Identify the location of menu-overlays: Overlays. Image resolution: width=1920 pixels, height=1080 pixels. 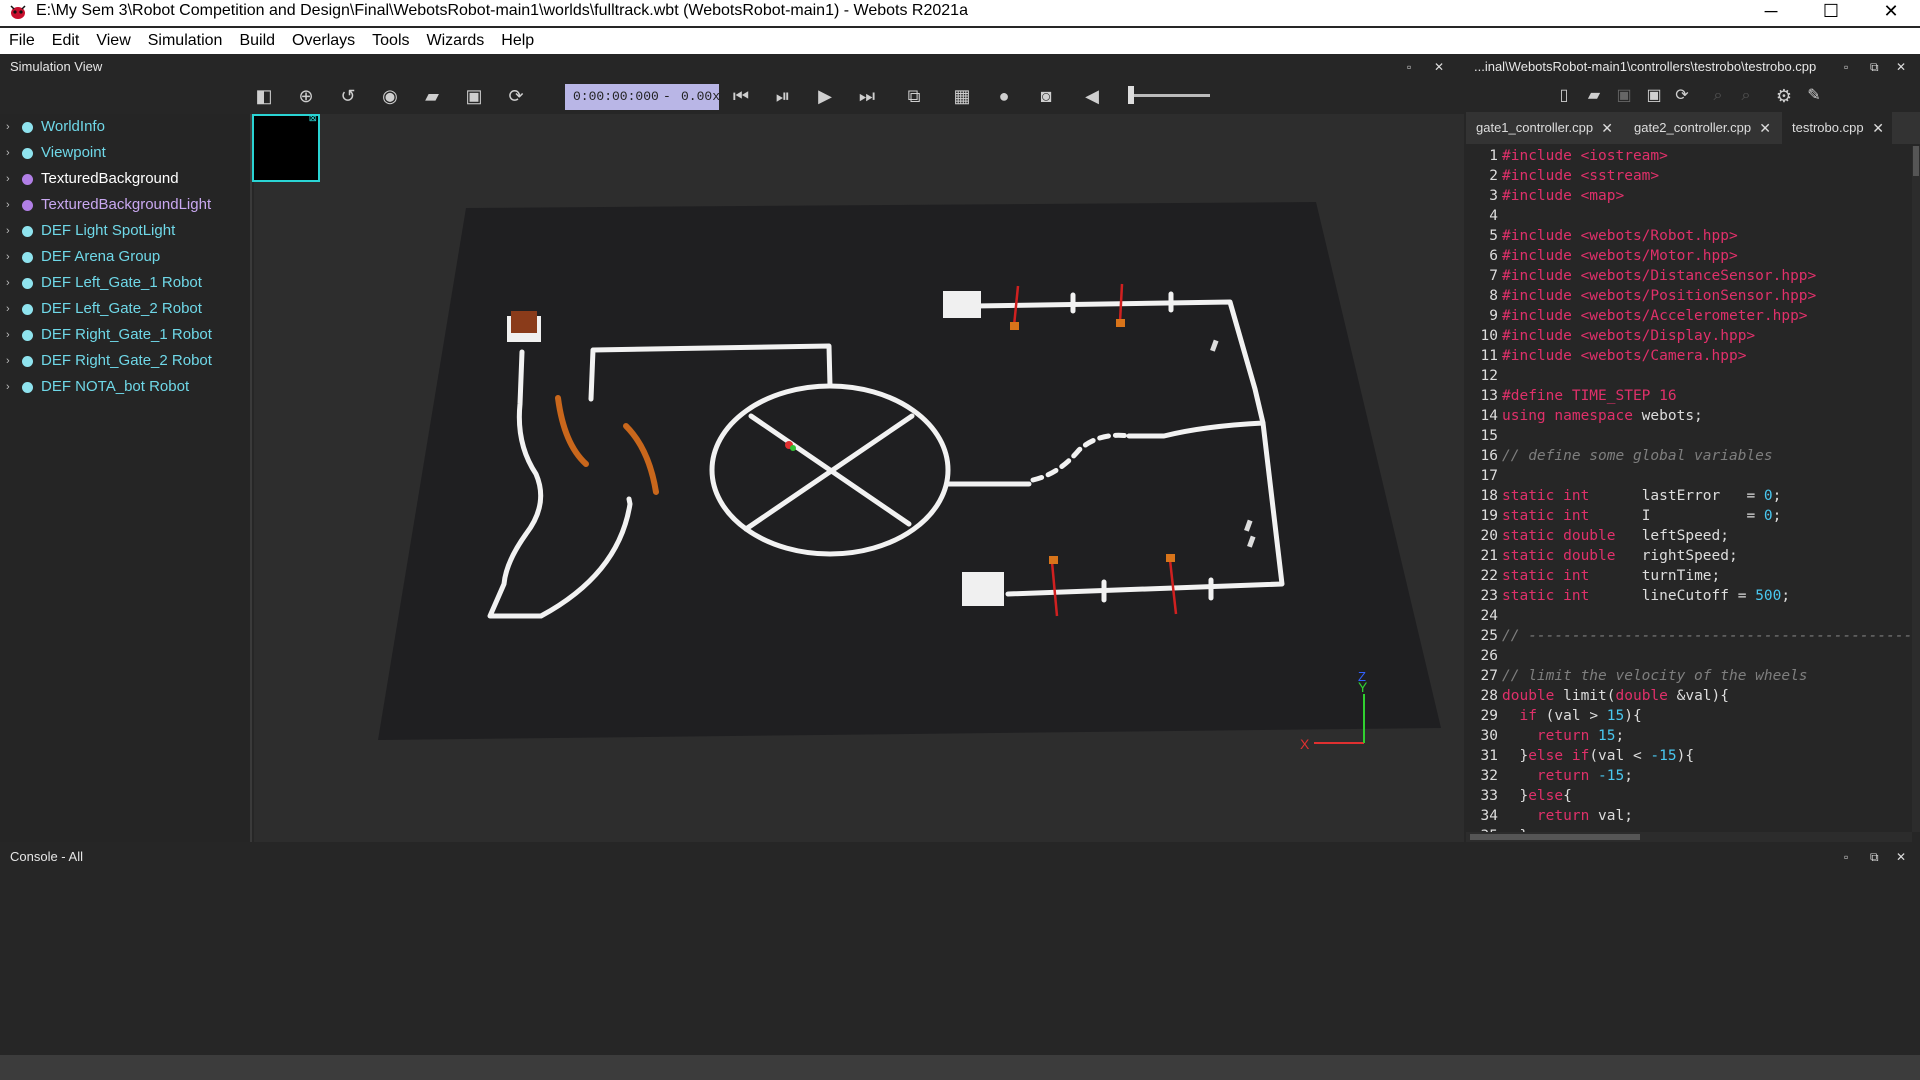
(323, 39).